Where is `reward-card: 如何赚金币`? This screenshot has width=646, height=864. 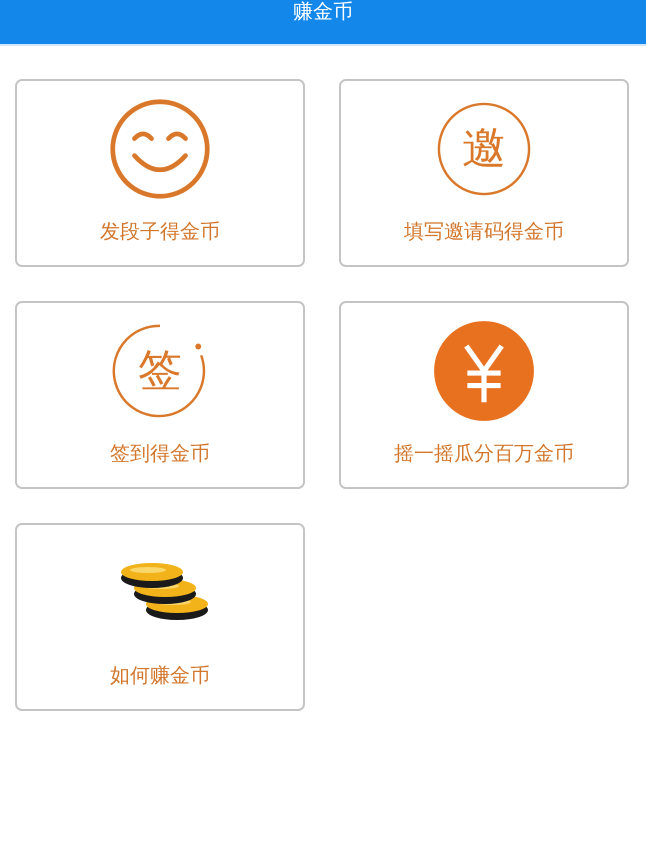
reward-card: 如何赚金币 is located at coordinates (160, 617).